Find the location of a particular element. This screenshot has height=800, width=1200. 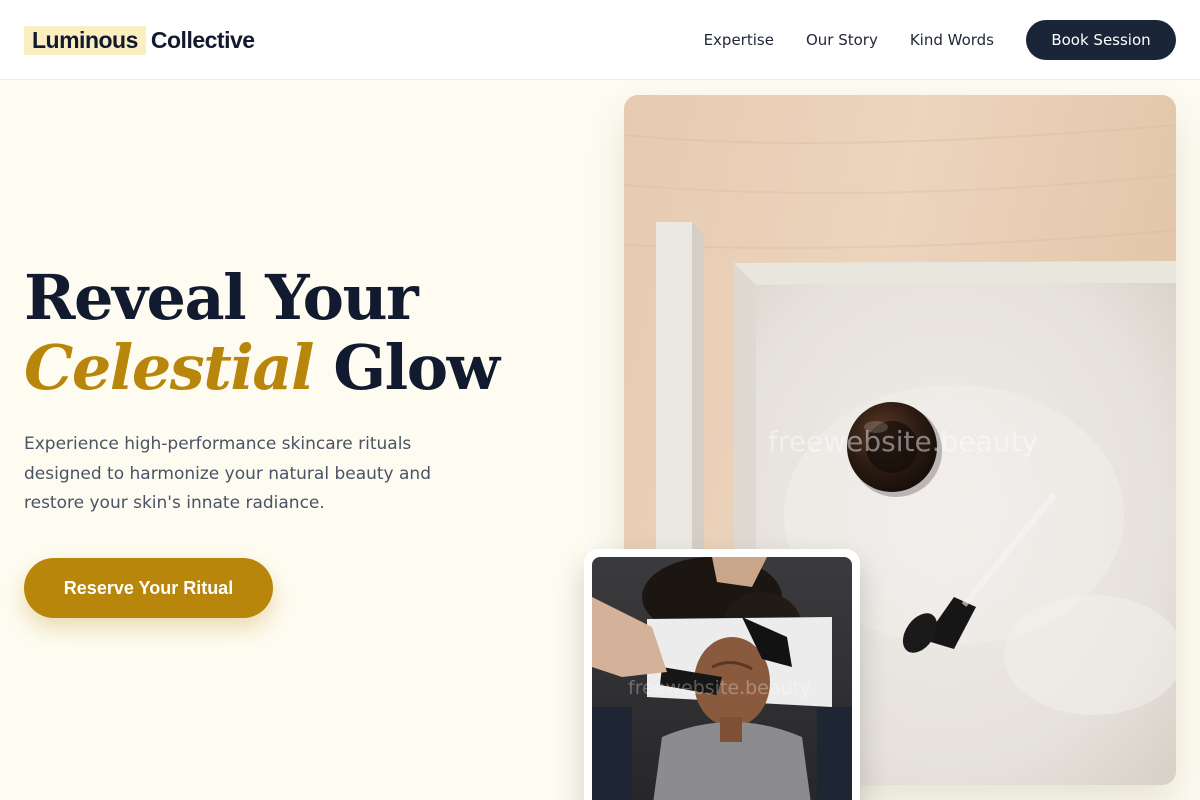

facial-treatment-photo-icon is located at coordinates (722, 678).